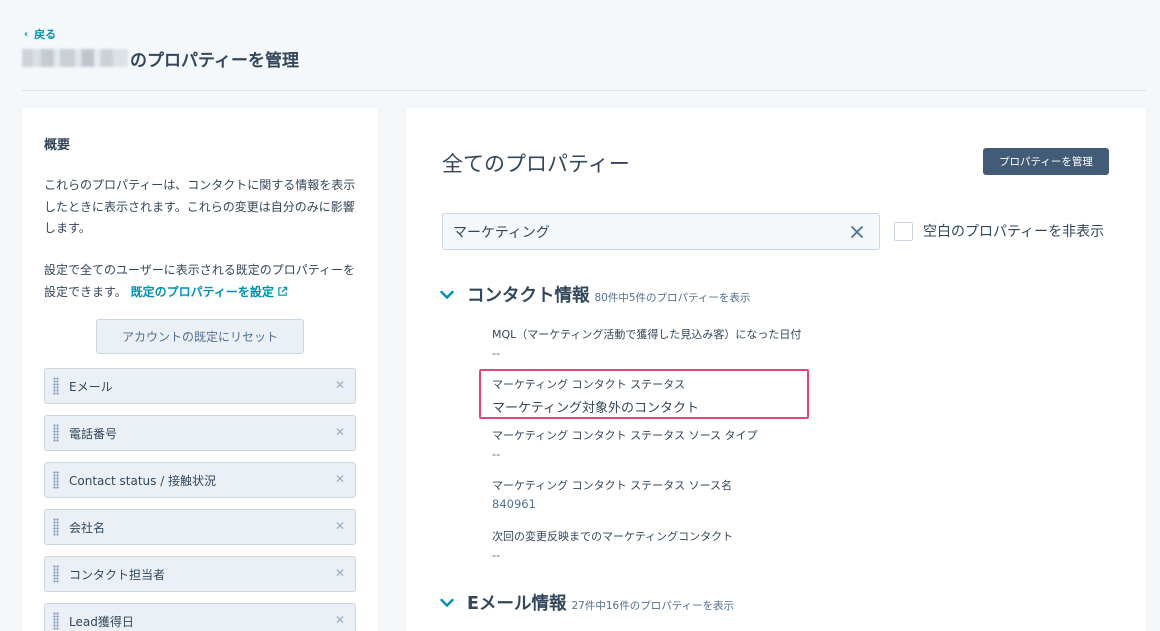 The width and height of the screenshot is (1160, 631). Describe the element at coordinates (672, 298) in the screenshot. I see `section-count: 80件中5件のプロパティーを表示` at that location.